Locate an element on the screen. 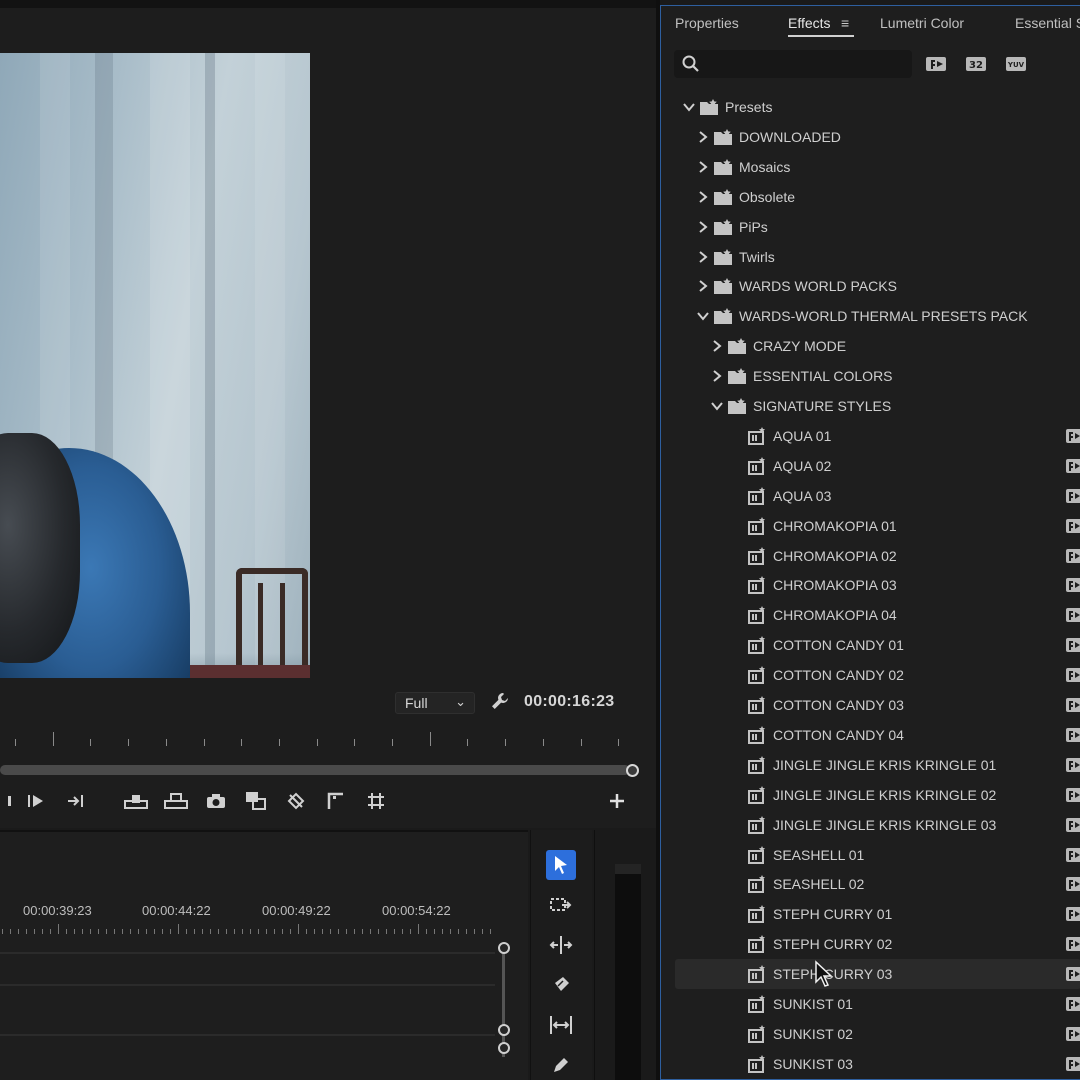  tree-preset-row: COTTON CANDY 01 is located at coordinates (877, 645).